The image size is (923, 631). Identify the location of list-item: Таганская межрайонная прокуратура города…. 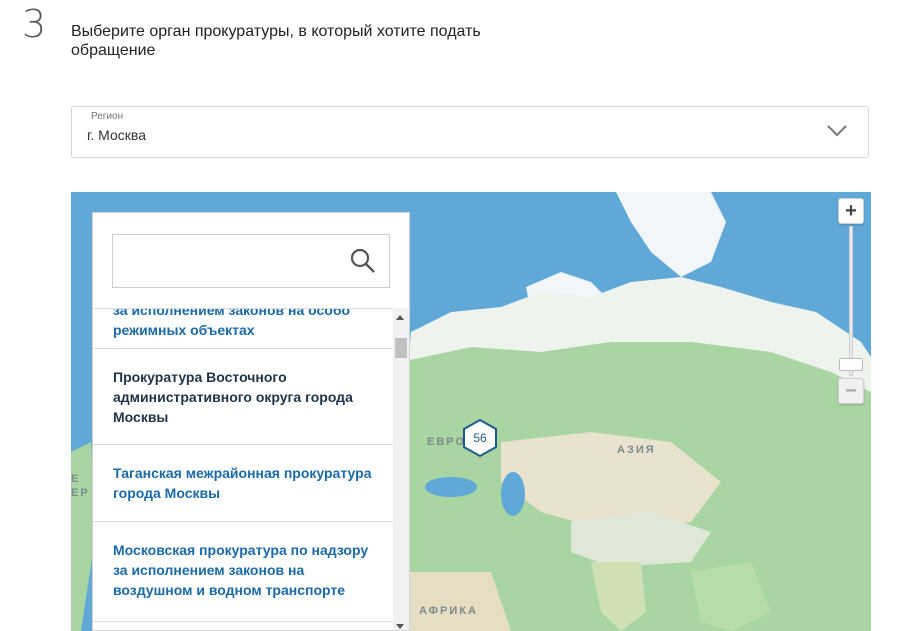
(243, 483).